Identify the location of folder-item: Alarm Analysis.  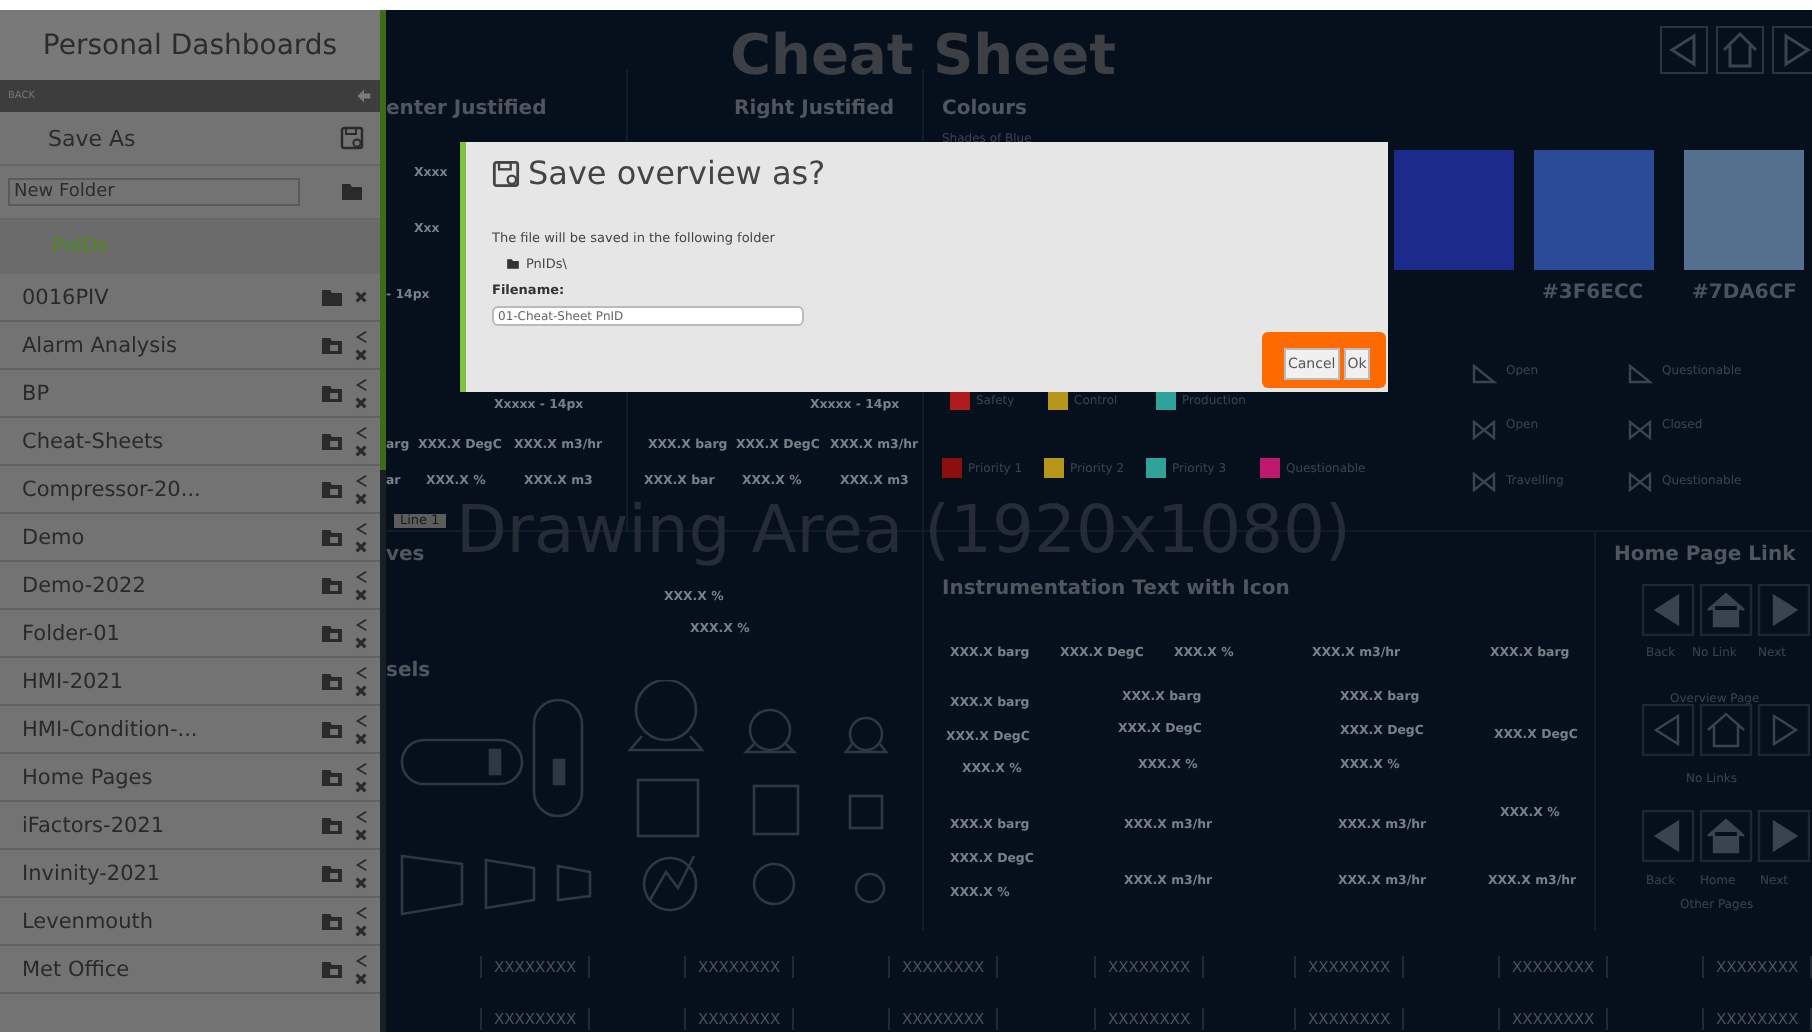
(190, 346).